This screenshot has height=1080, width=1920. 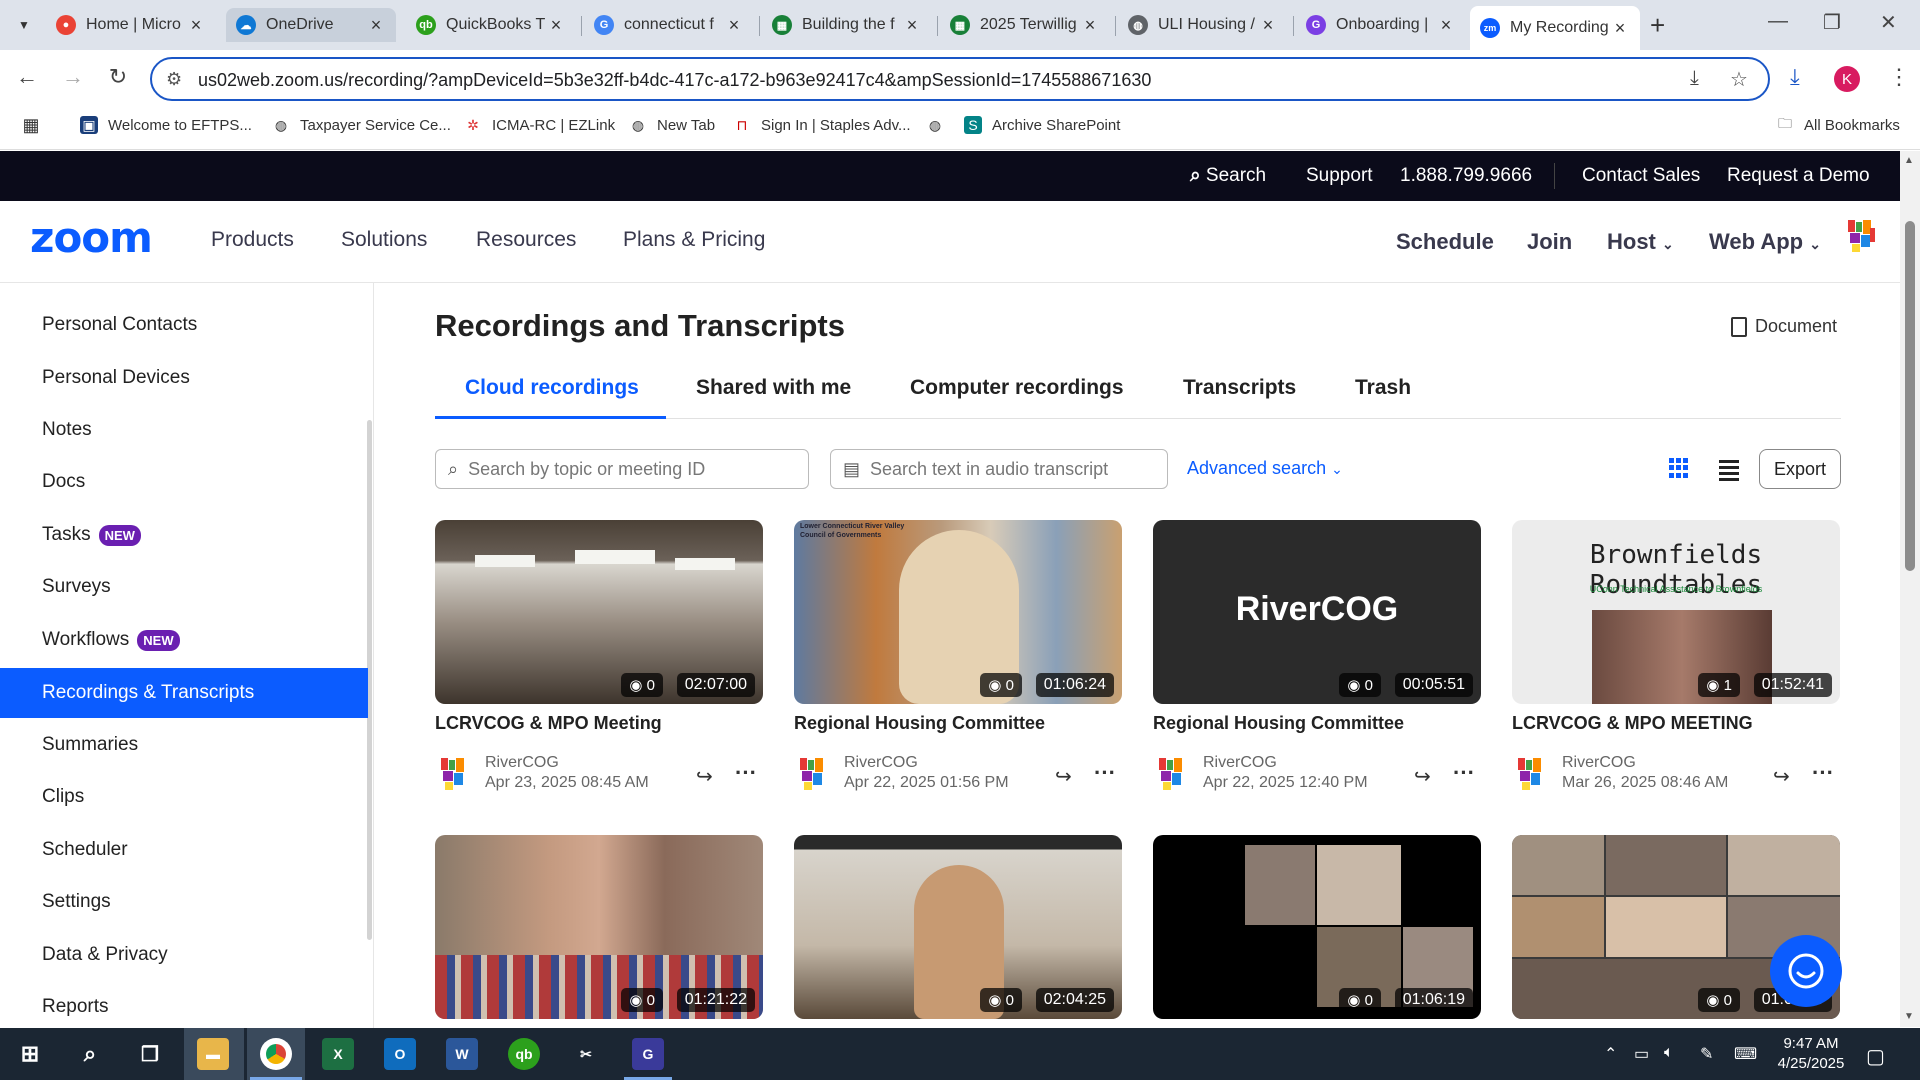 I want to click on outlook-icon: O, so click(x=400, y=1054).